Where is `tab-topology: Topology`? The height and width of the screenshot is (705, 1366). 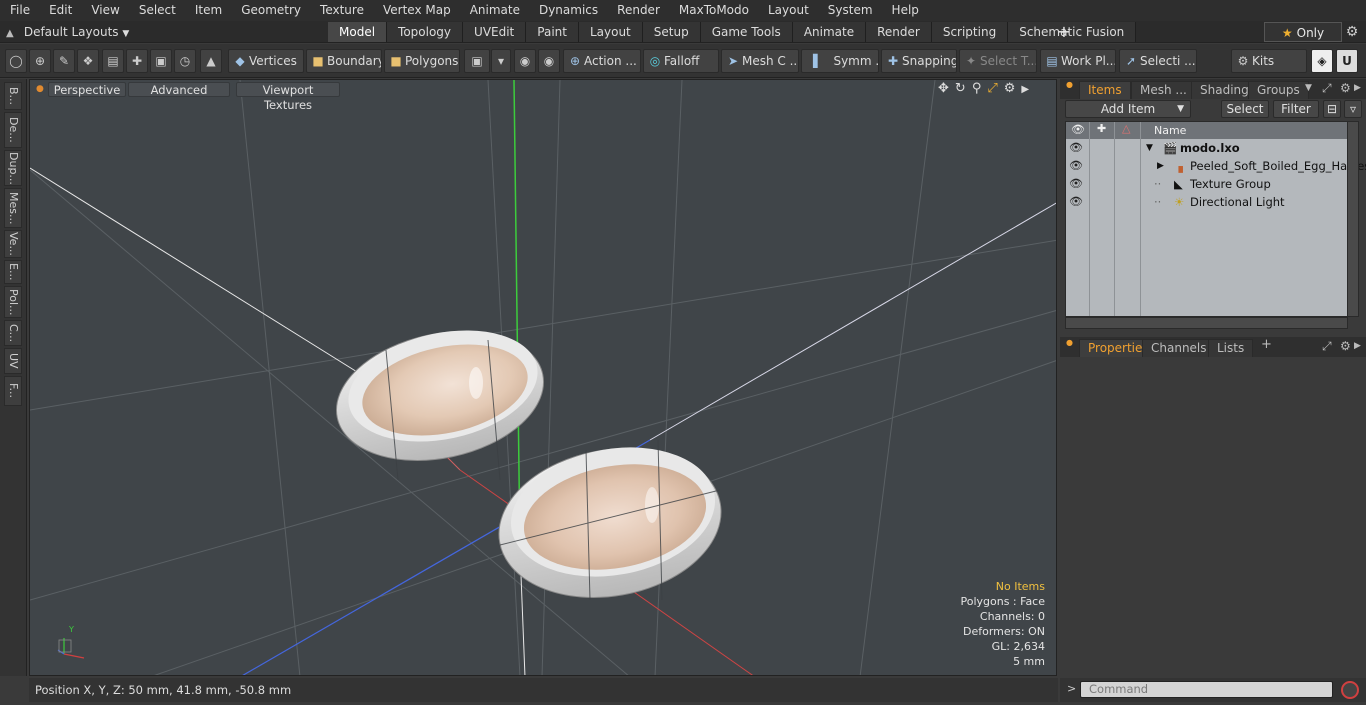 tab-topology: Topology is located at coordinates (425, 32).